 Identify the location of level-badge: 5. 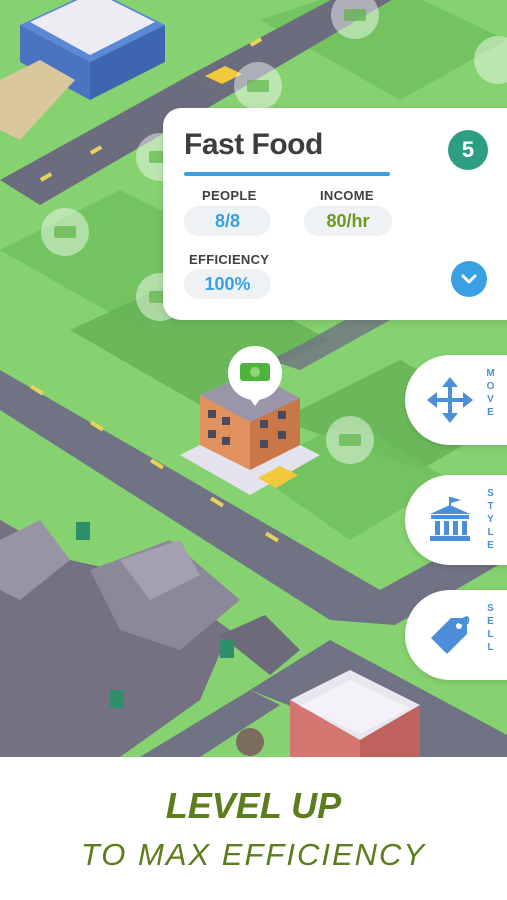
(468, 150).